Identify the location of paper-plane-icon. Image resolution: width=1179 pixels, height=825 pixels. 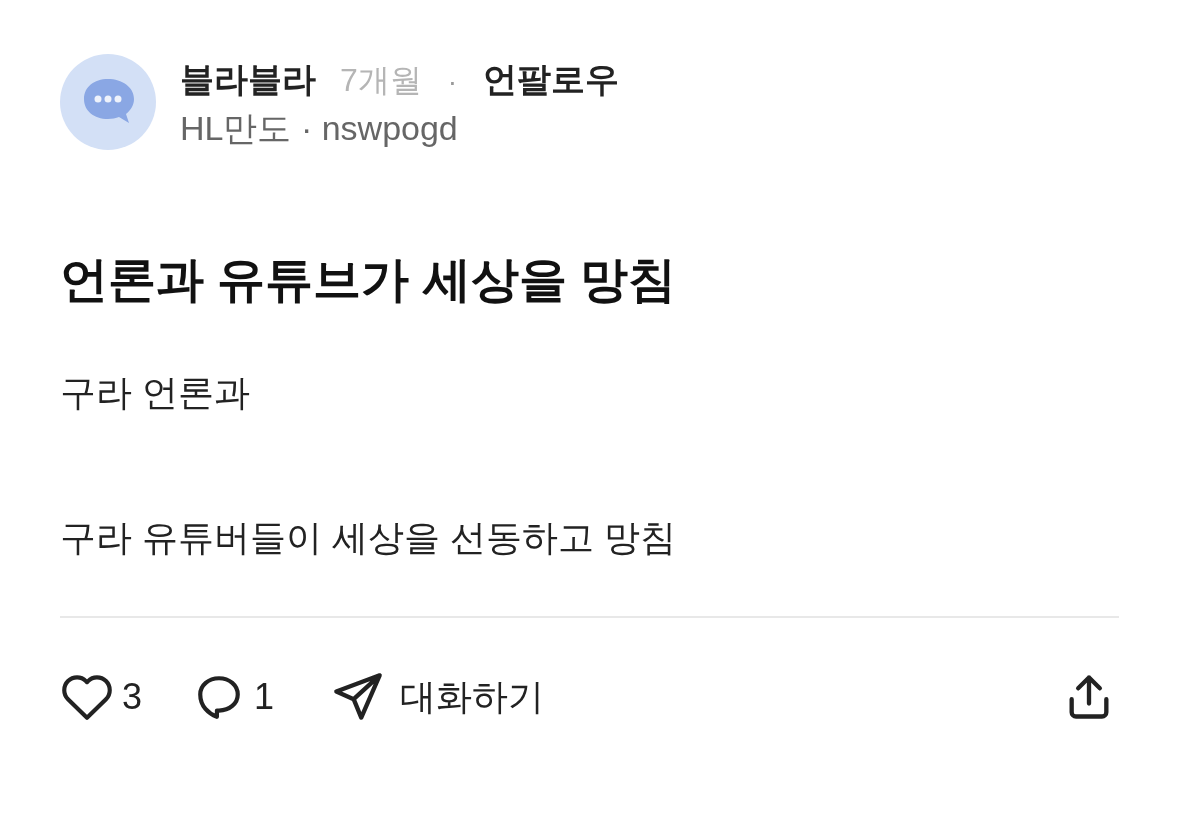
(358, 697).